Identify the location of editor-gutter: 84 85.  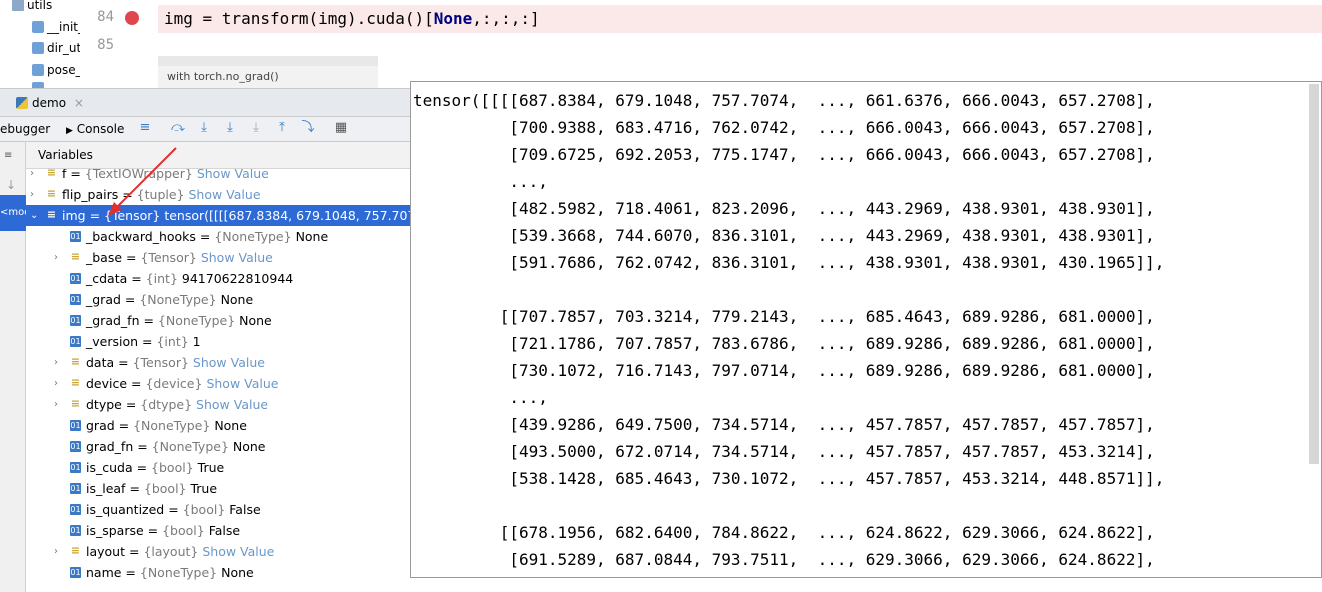
(119, 44).